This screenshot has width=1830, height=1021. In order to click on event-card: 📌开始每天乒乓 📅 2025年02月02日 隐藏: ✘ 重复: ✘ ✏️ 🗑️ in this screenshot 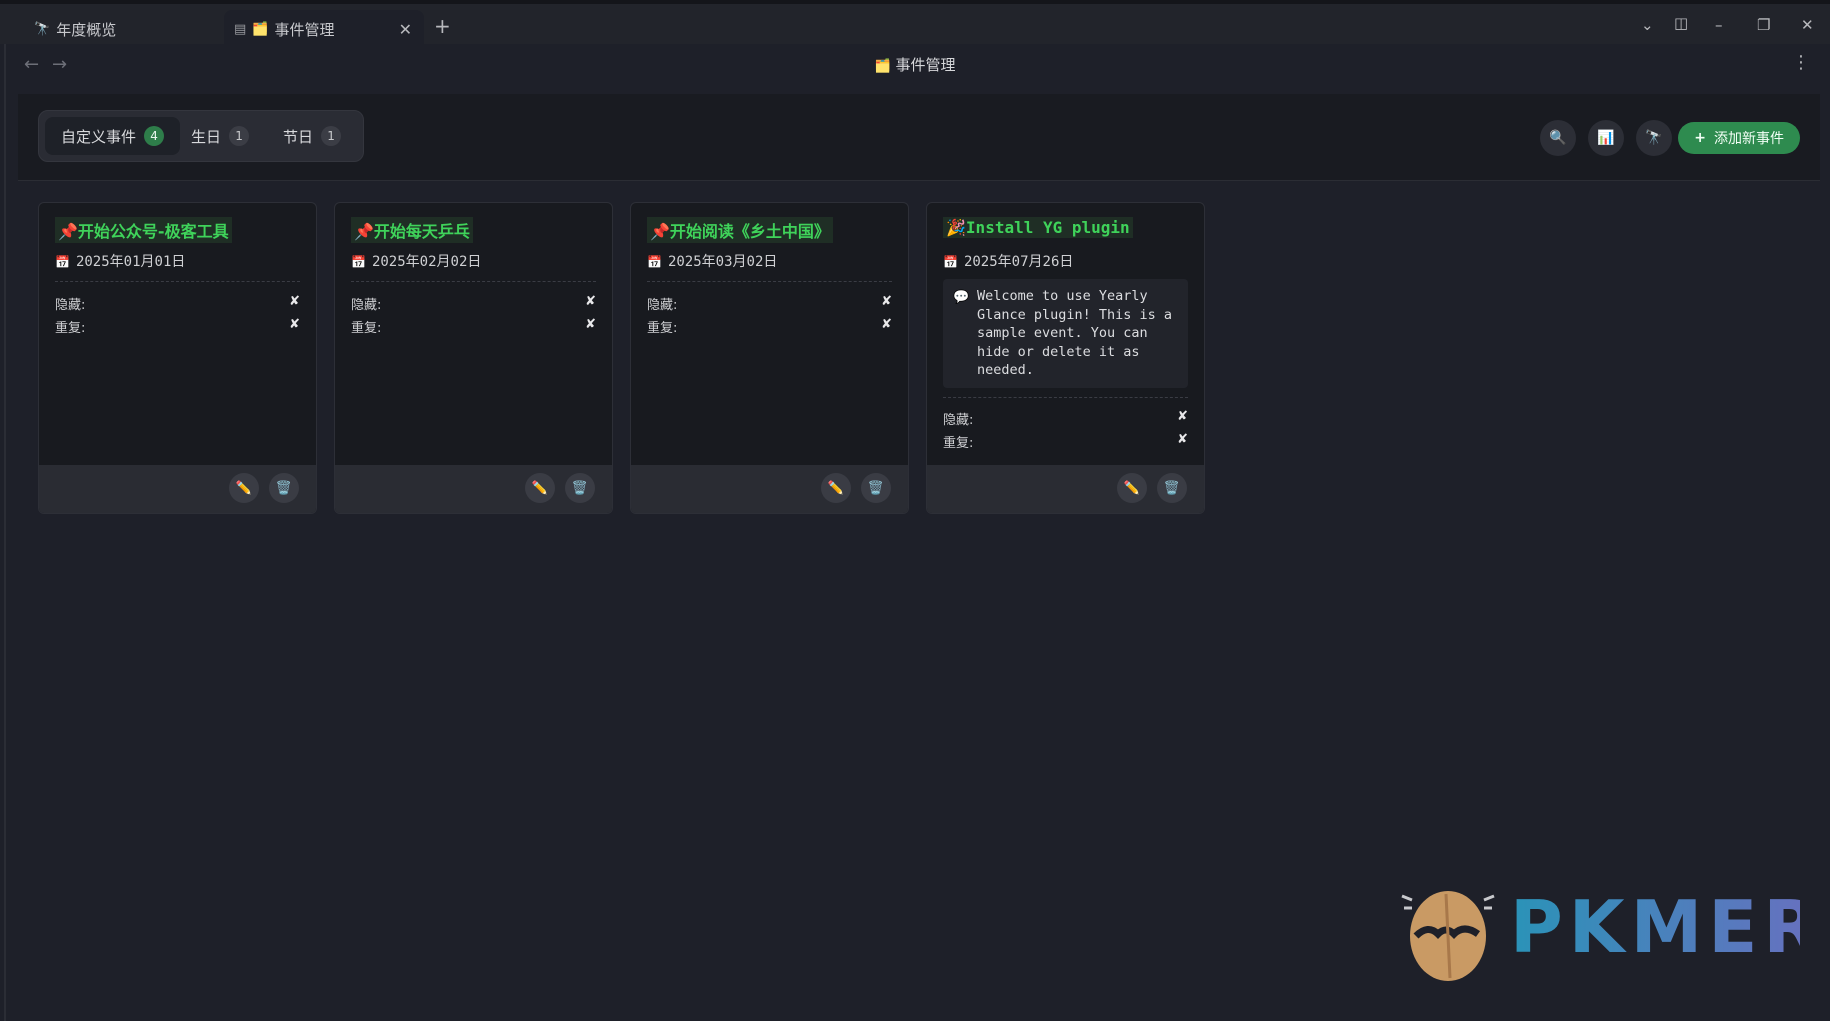, I will do `click(473, 358)`.